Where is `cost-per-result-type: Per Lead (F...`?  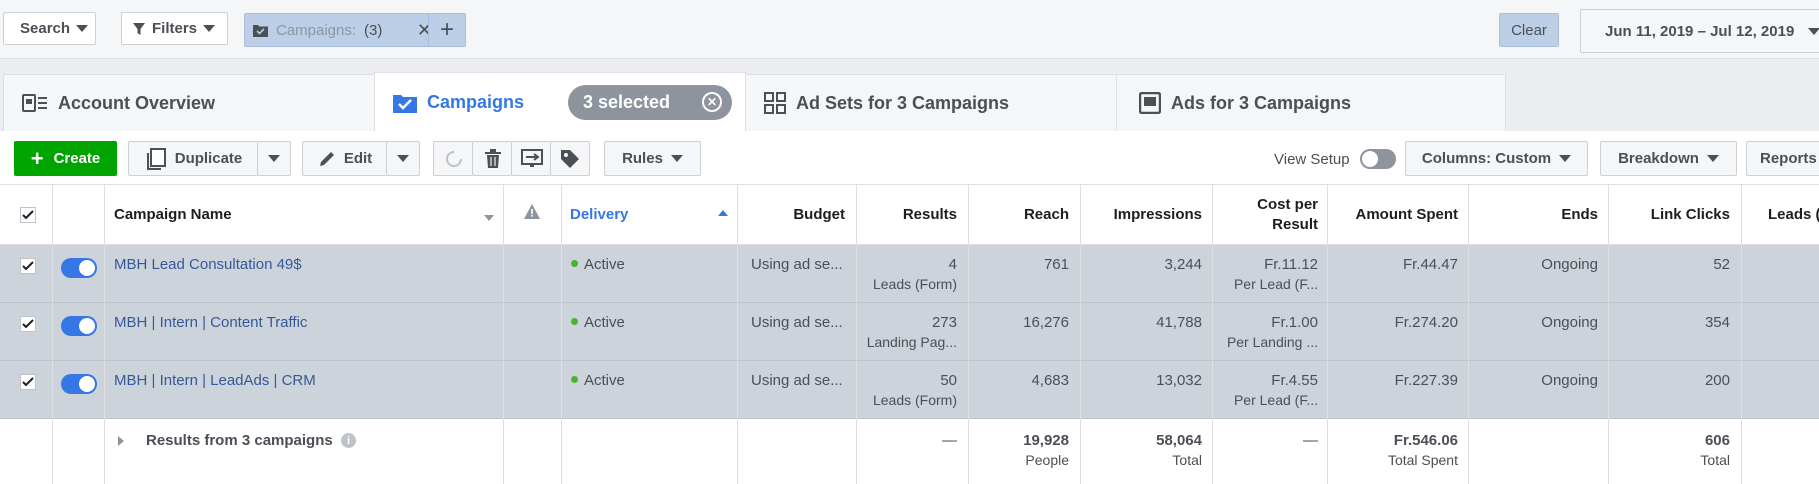
cost-per-result-type: Per Lead (F... is located at coordinates (1275, 284).